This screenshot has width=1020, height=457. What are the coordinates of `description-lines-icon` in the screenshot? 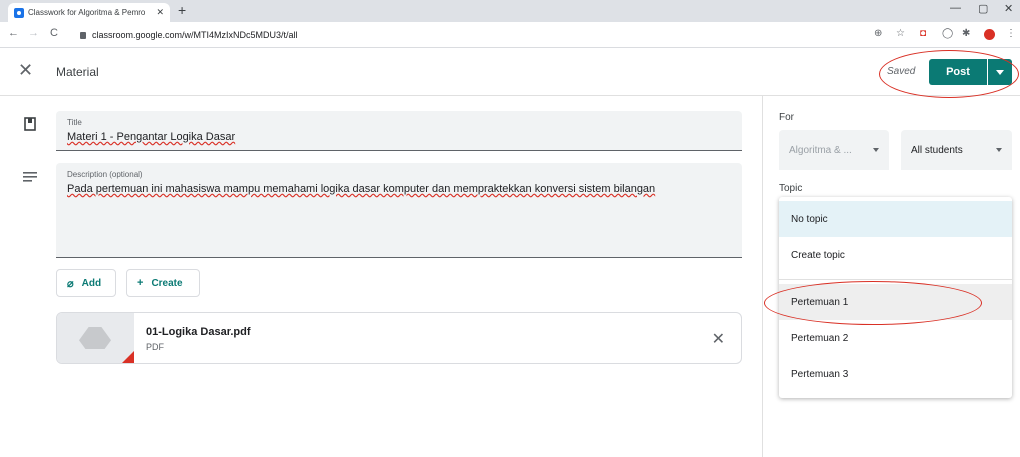 It's located at (30, 177).